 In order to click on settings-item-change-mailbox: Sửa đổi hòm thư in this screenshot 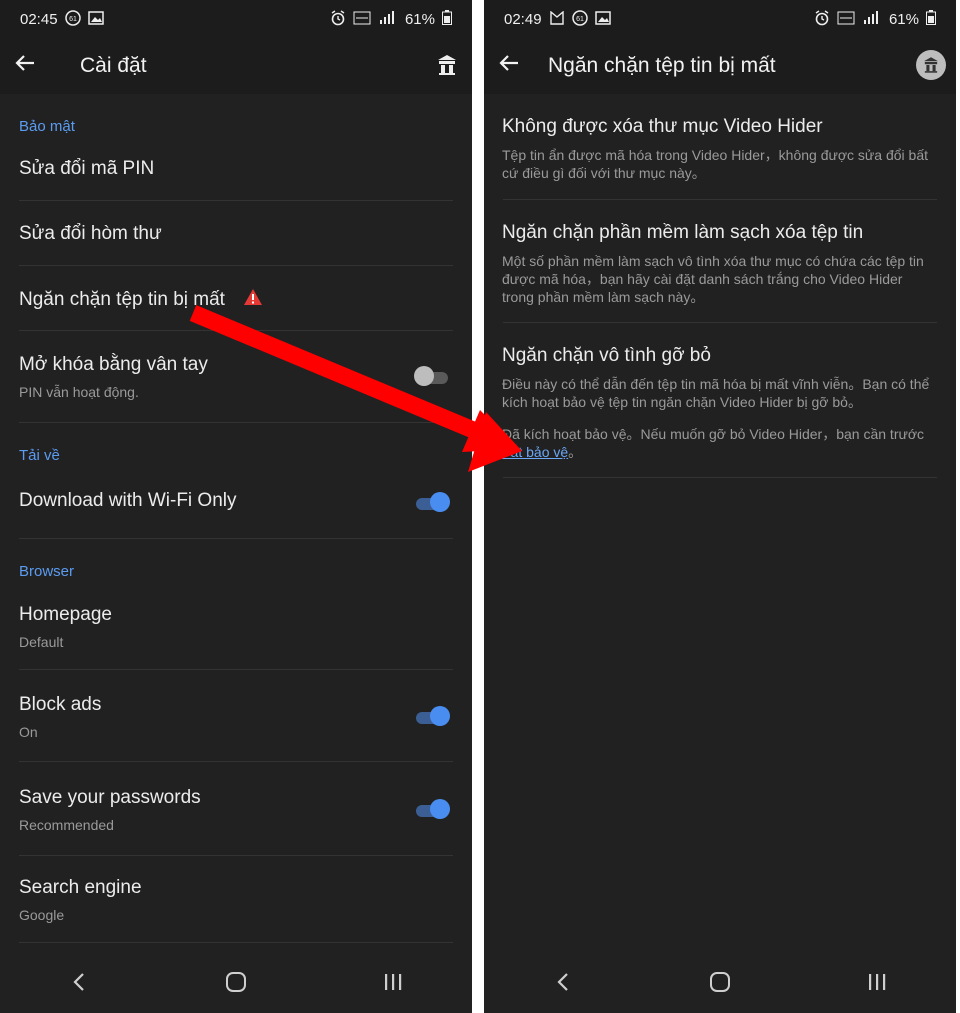, I will do `click(236, 234)`.